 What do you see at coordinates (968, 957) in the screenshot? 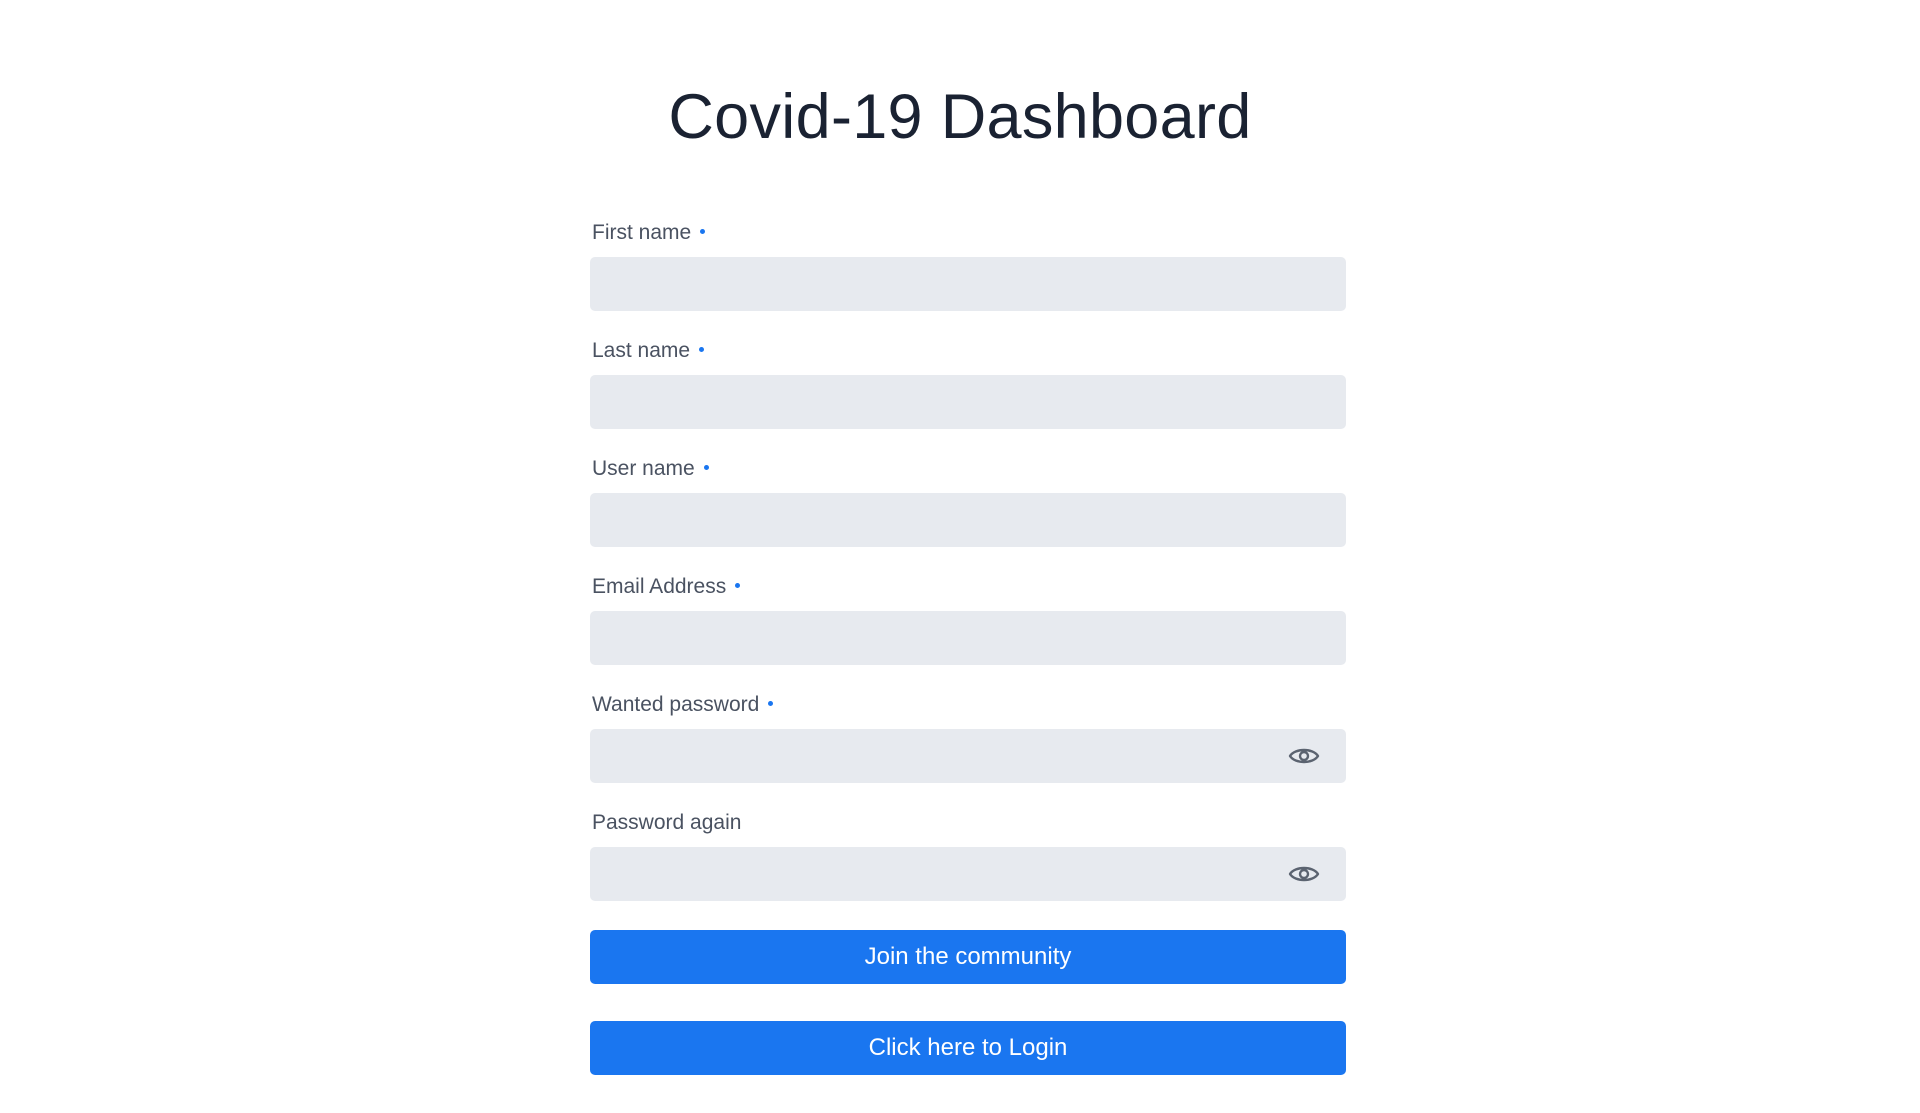
I see `join-community-button: Join the community` at bounding box center [968, 957].